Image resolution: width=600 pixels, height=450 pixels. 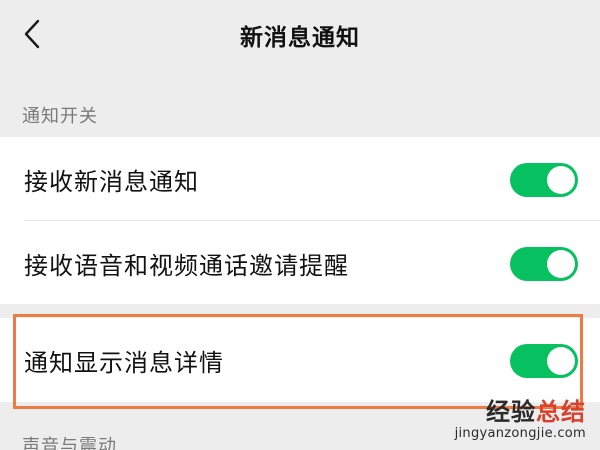 What do you see at coordinates (69, 443) in the screenshot?
I see `section-header-sound-vibration: 声音与震动` at bounding box center [69, 443].